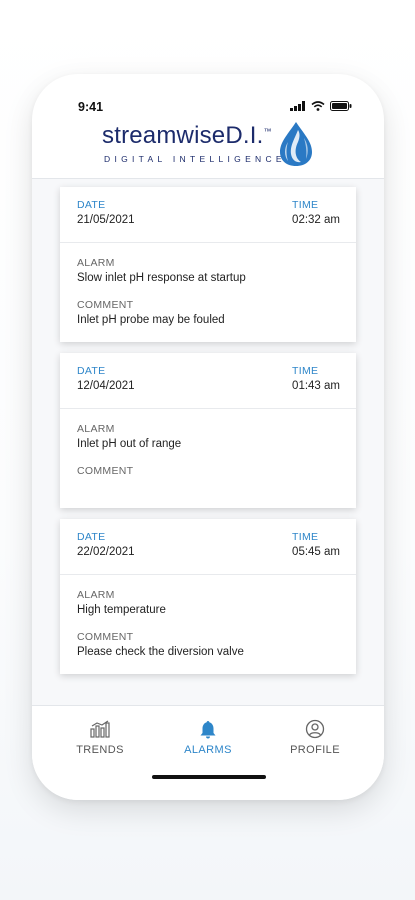  I want to click on wifi-icon, so click(318, 106).